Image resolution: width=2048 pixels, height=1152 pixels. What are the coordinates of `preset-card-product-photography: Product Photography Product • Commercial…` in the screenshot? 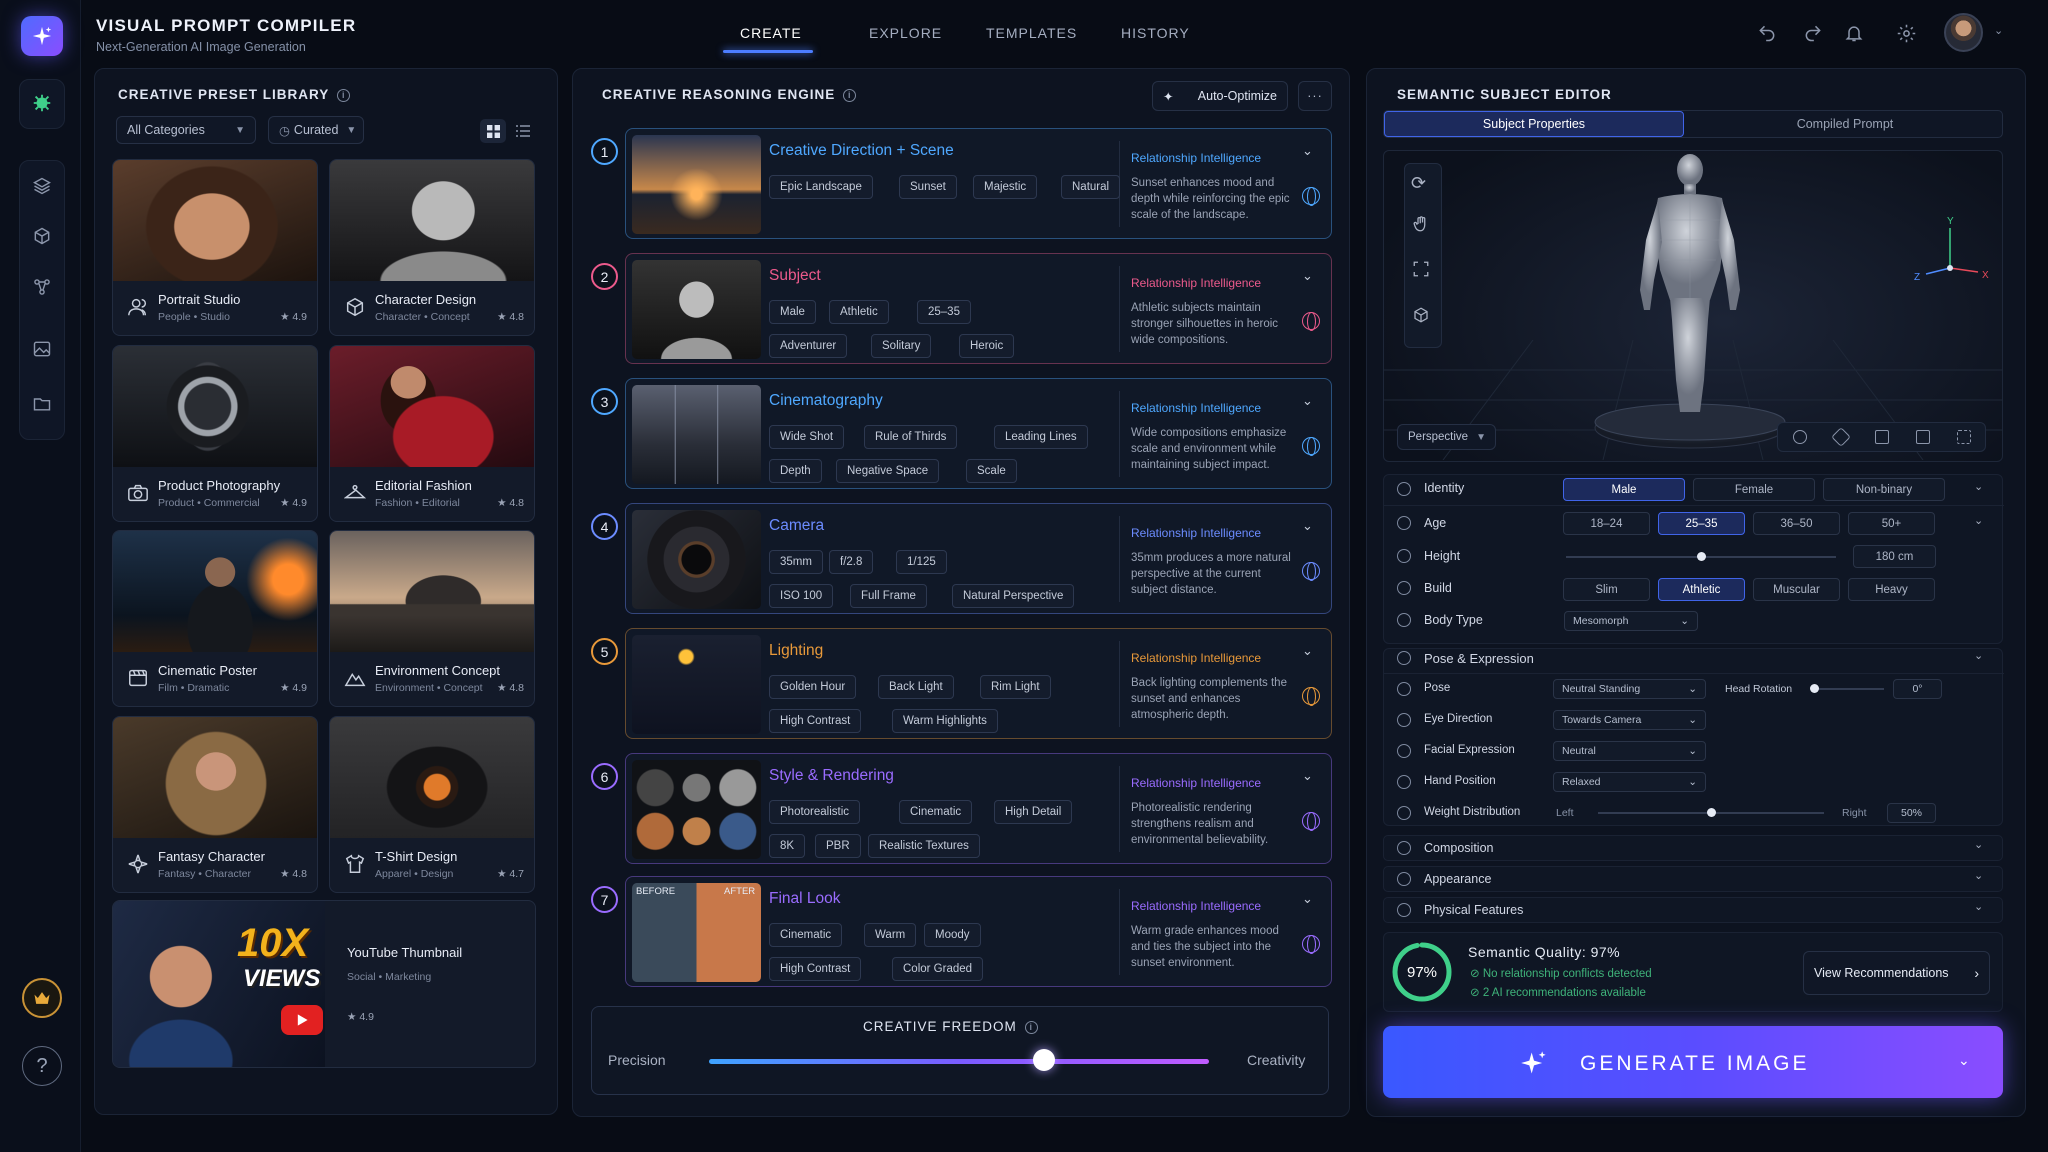 It's located at (215, 433).